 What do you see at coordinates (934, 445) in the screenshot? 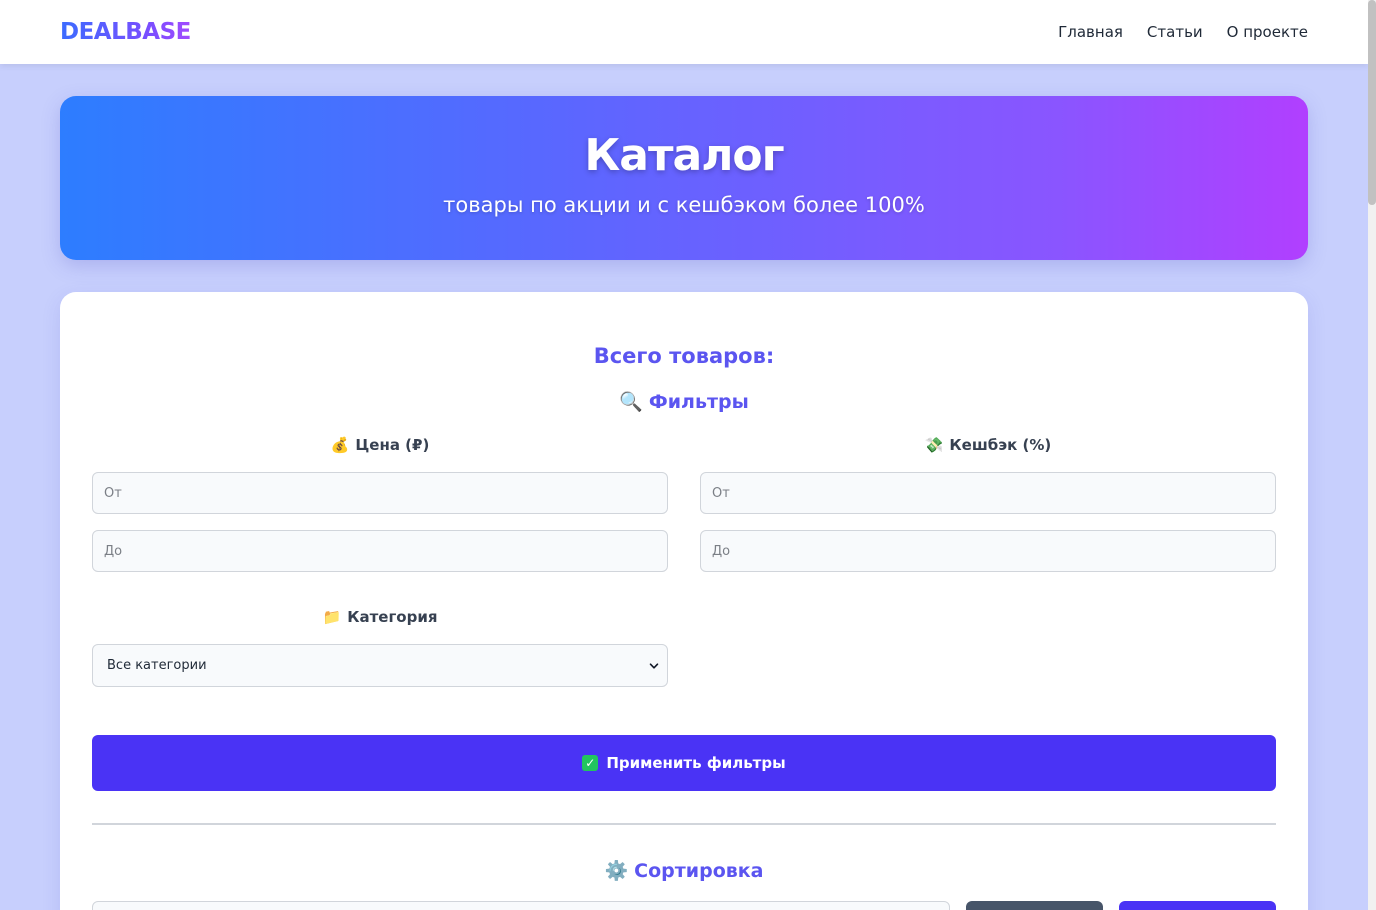
I see `money-wings-icon: 💸` at bounding box center [934, 445].